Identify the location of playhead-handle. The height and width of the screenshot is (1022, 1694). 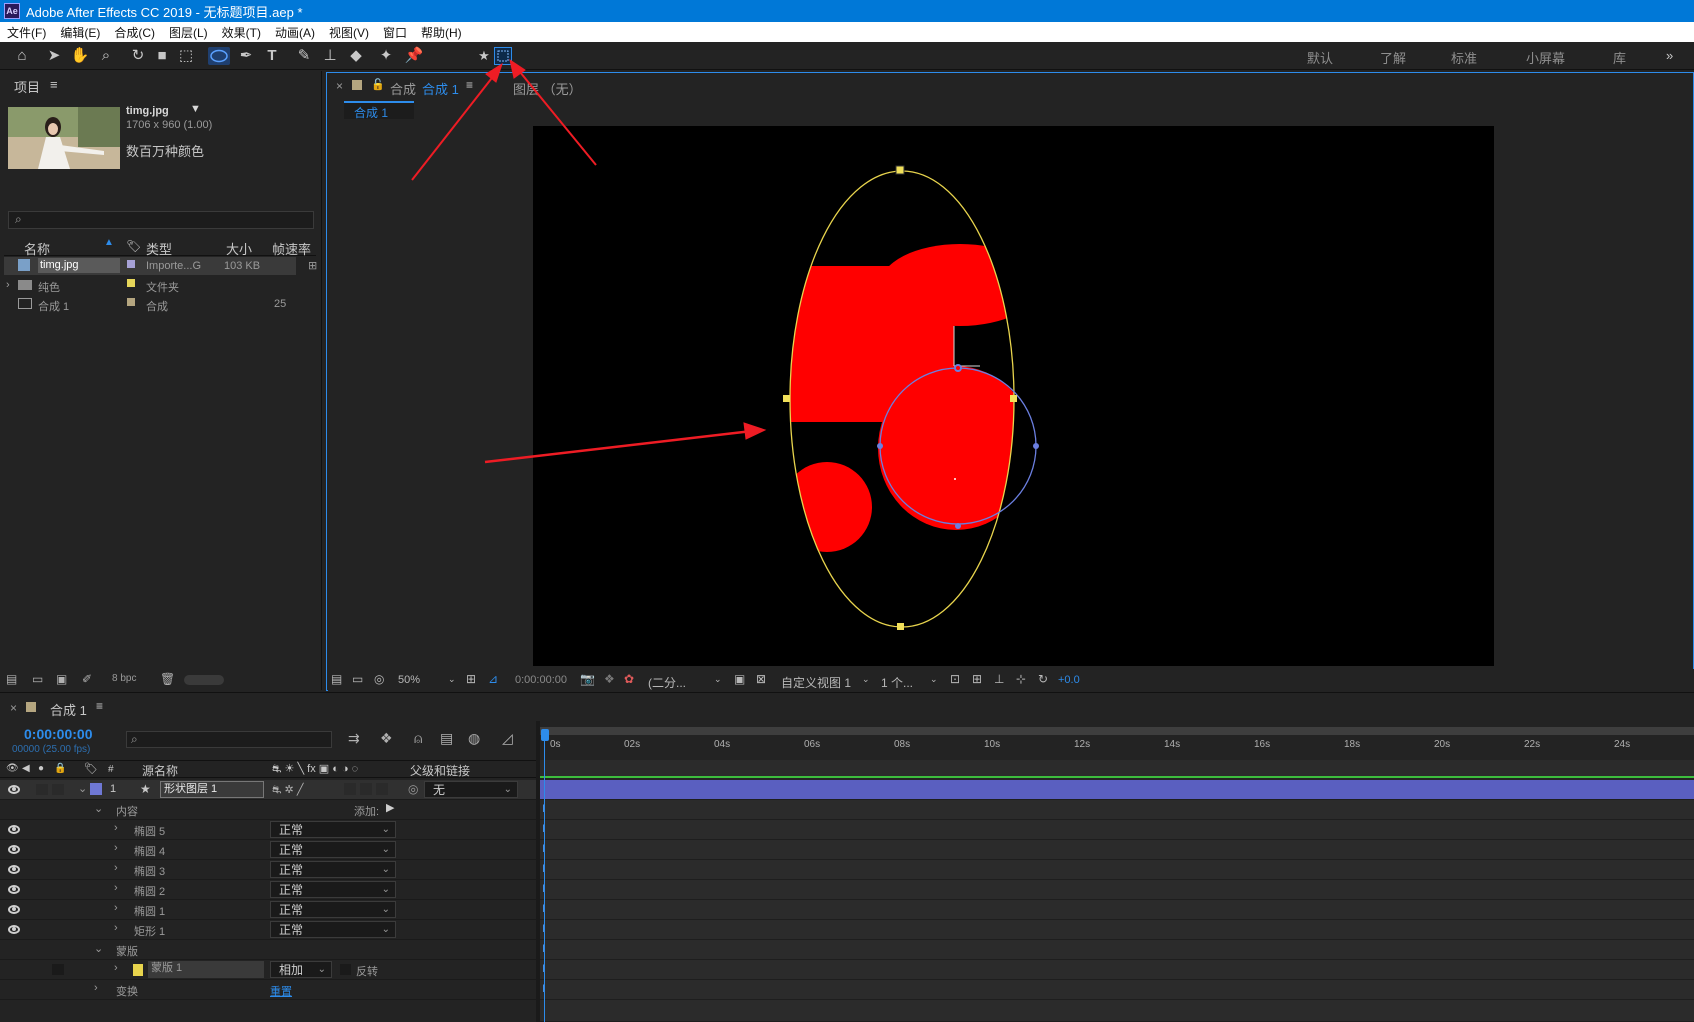
(545, 735).